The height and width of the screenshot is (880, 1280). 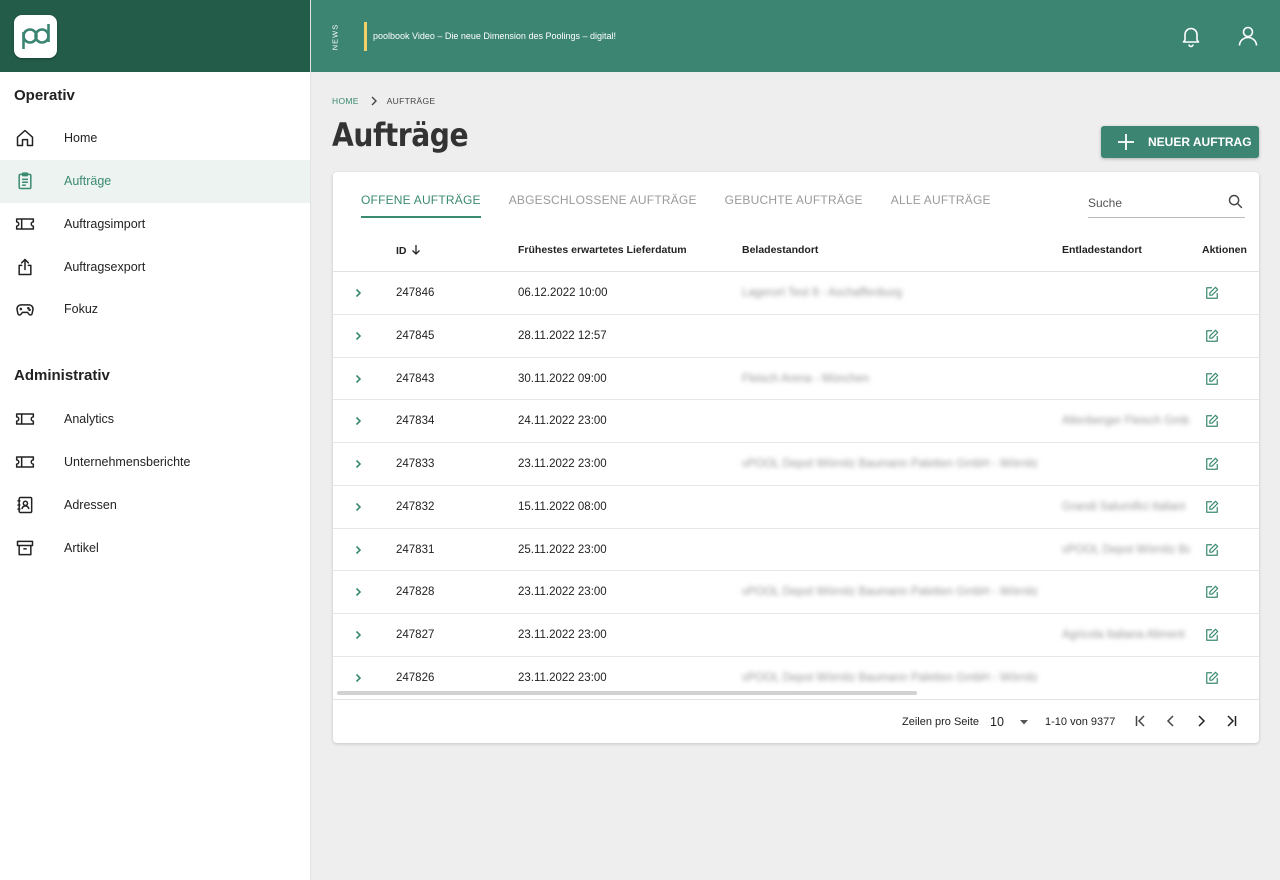 I want to click on sidebar-item-home: Home, so click(x=155, y=138).